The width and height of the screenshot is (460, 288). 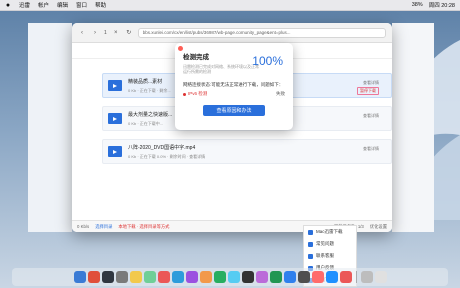 What do you see at coordinates (93, 277) in the screenshot?
I see `launchpad-icon` at bounding box center [93, 277].